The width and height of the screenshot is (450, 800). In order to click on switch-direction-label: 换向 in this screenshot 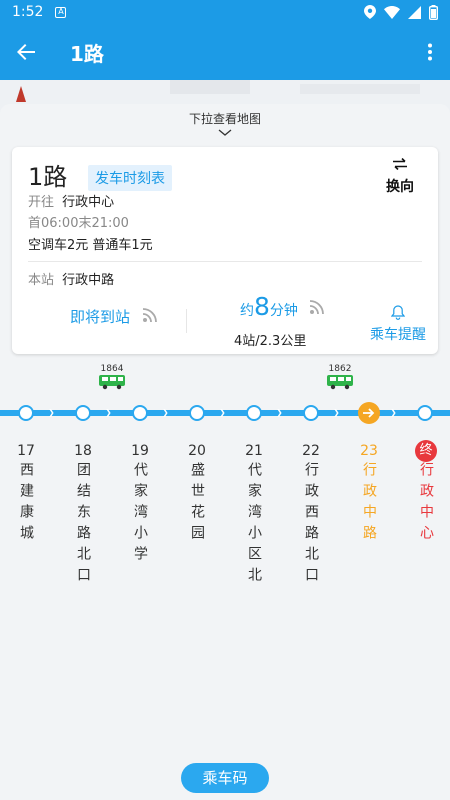, I will do `click(400, 187)`.